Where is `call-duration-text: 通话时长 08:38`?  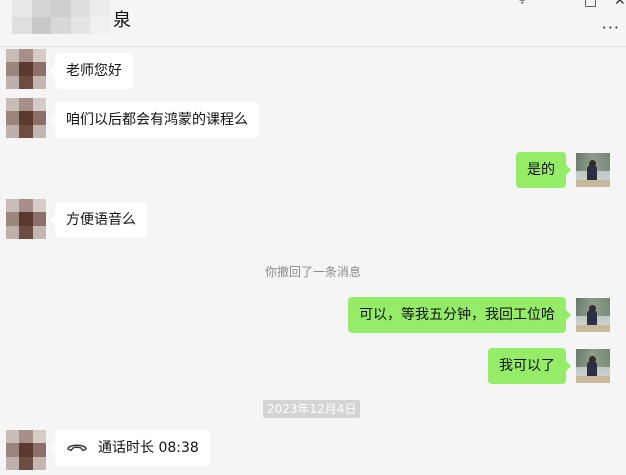 call-duration-text: 通话时长 08:38 is located at coordinates (148, 448).